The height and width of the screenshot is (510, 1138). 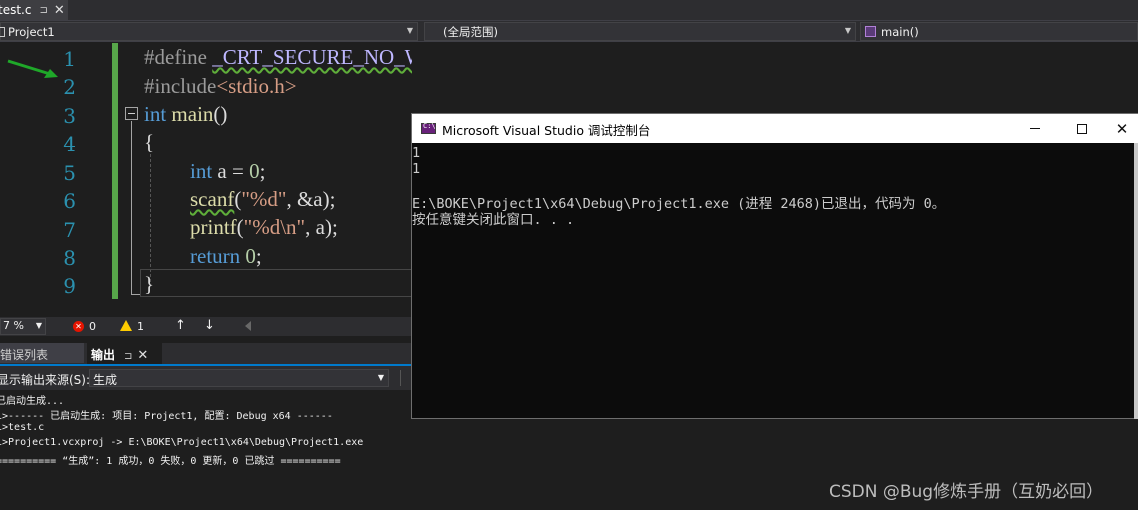 I want to click on close-window-button: ✕, so click(x=1122, y=128).